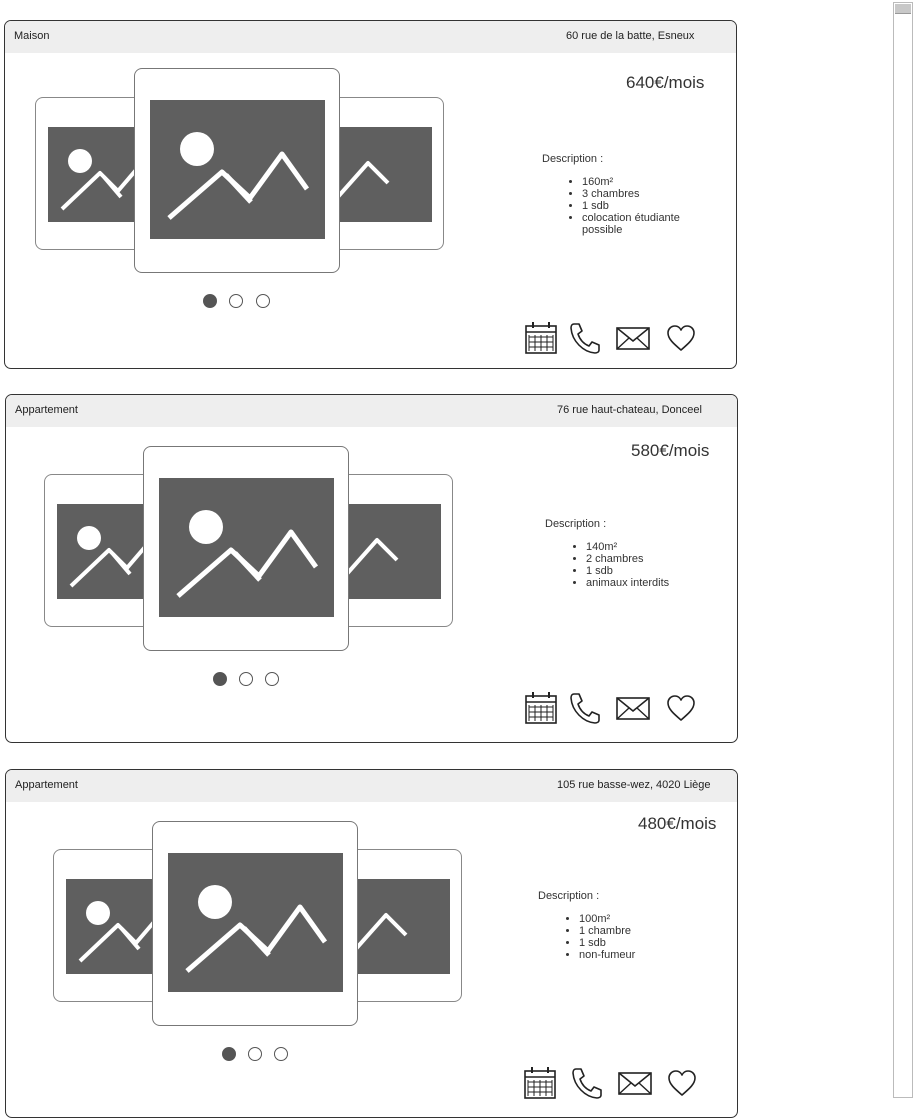 The image size is (918, 1120). What do you see at coordinates (629, 410) in the screenshot?
I see `property-address: 76 rue haut-chateau, Donceel` at bounding box center [629, 410].